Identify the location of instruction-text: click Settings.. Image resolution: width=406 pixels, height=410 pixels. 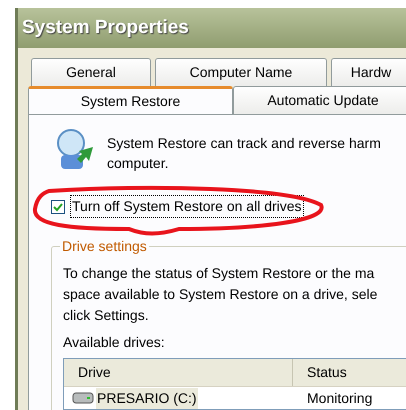
(106, 315).